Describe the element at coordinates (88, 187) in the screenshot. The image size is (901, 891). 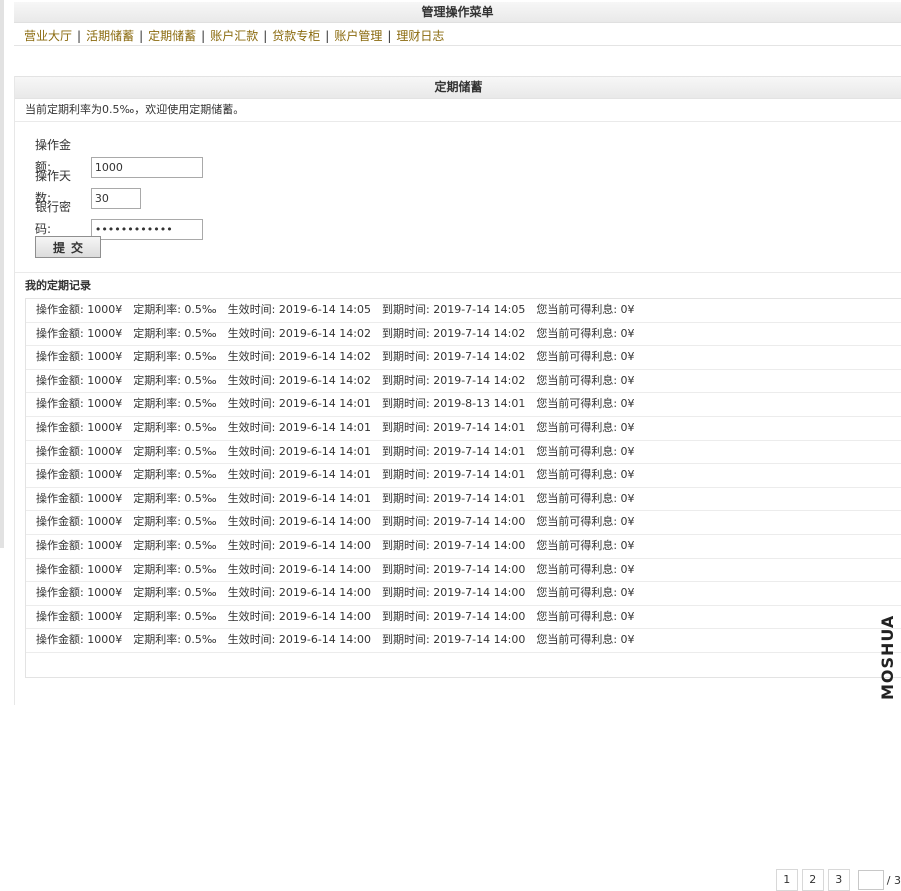
I see `days-row: 操作天数:` at that location.